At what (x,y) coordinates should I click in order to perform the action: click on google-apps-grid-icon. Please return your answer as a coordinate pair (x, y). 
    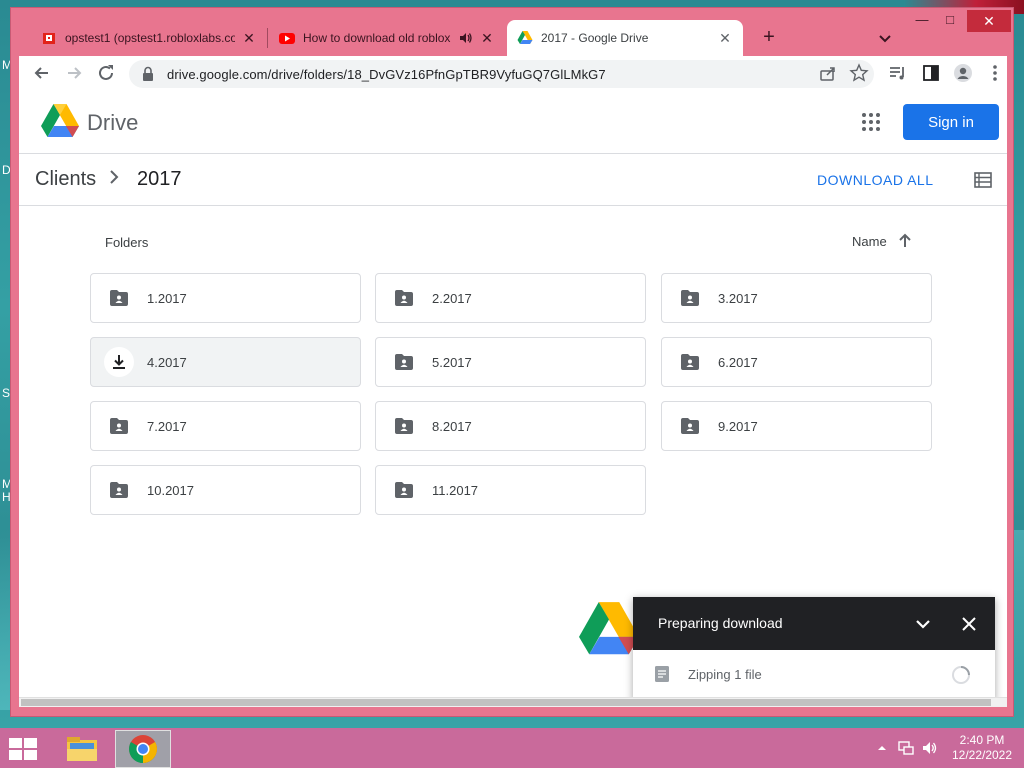
    Looking at the image, I should click on (871, 122).